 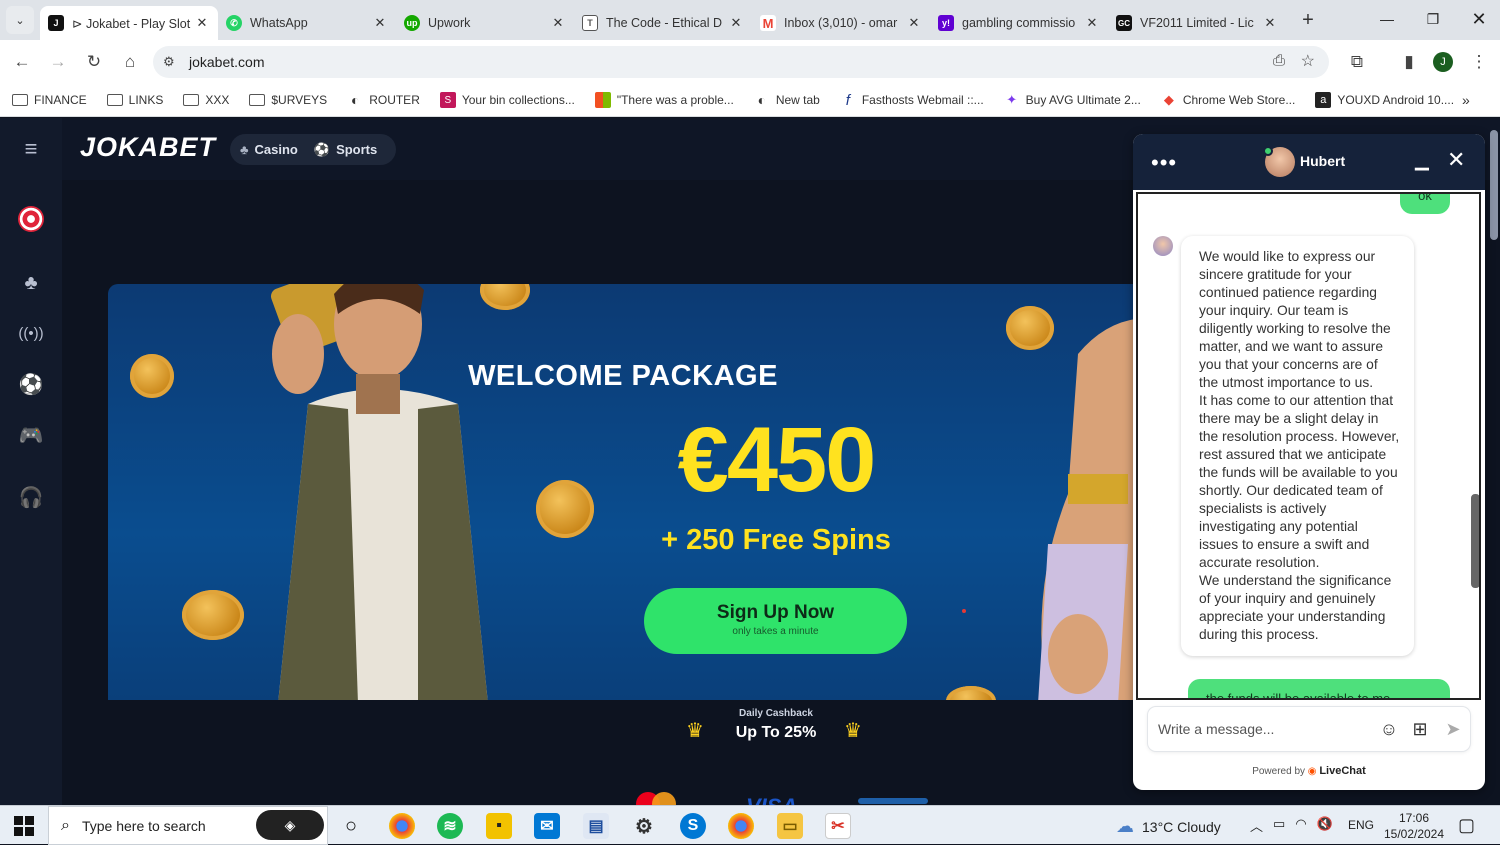 What do you see at coordinates (31, 384) in the screenshot?
I see `soccer-ball-icon: ⚽` at bounding box center [31, 384].